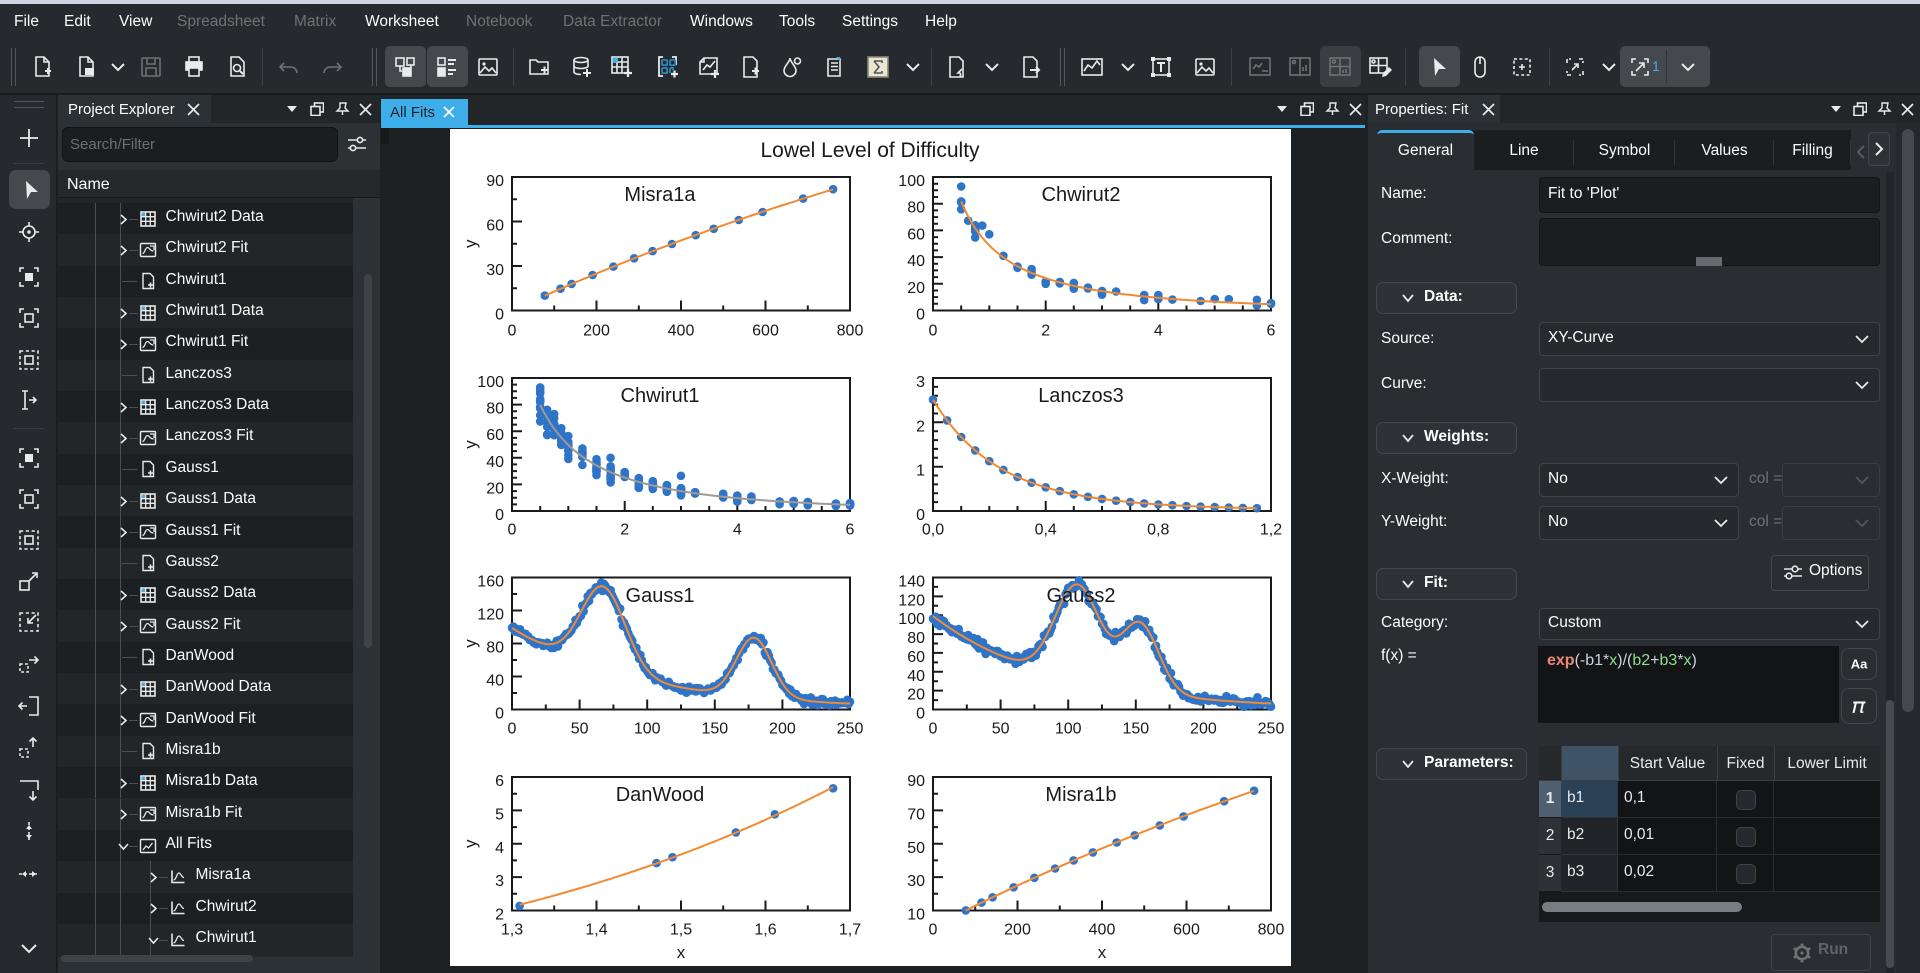 The image size is (1920, 973). What do you see at coordinates (1081, 396) in the screenshot?
I see `svg-text: Lanczos3` at bounding box center [1081, 396].